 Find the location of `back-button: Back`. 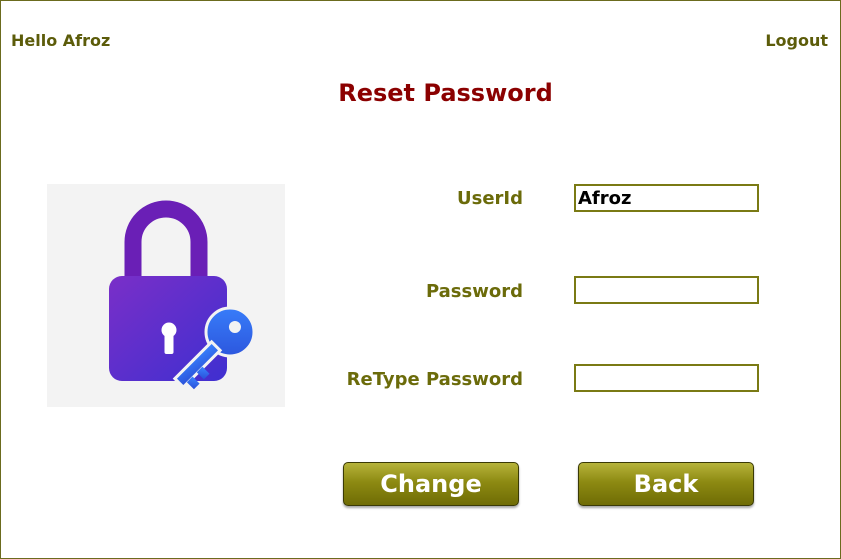

back-button: Back is located at coordinates (666, 484).